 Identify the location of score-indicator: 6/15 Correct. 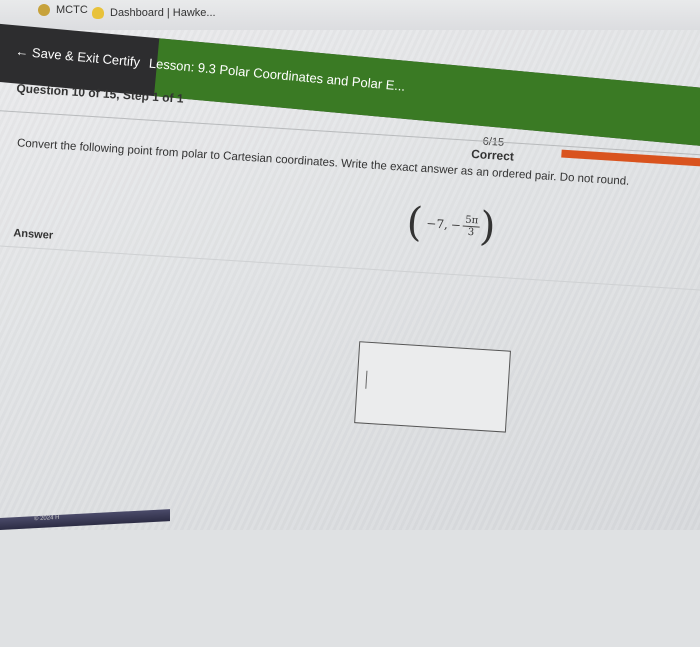
(493, 149).